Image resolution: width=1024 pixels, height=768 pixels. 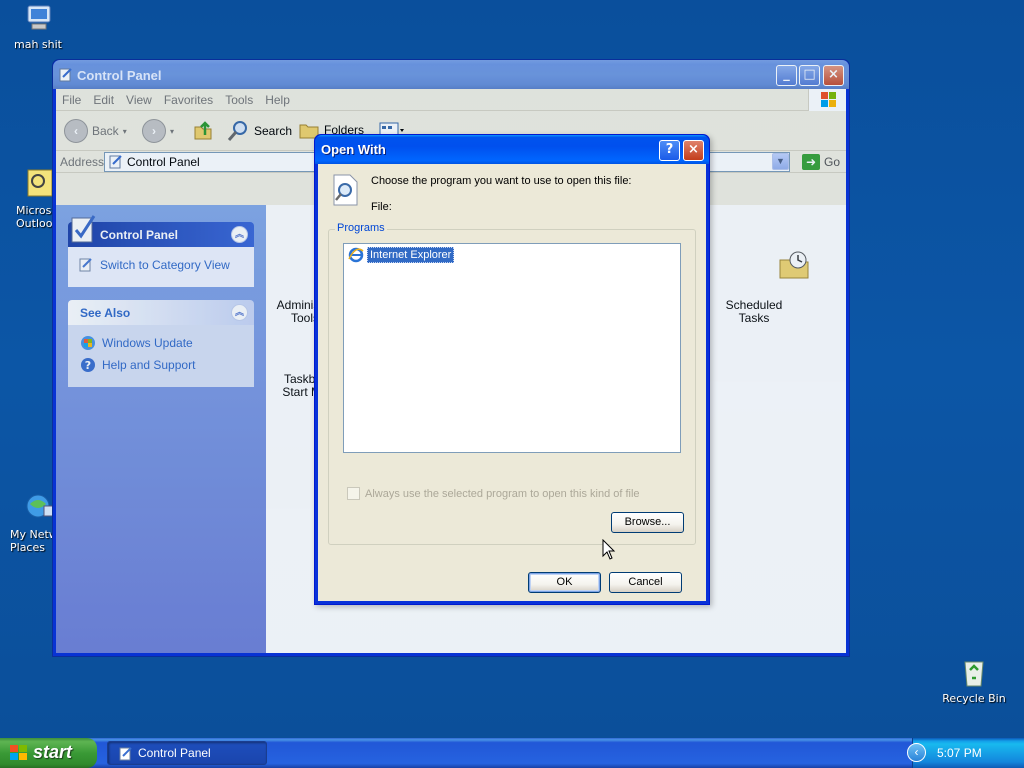 I want to click on address-dropdown-button: ▼, so click(x=780, y=161).